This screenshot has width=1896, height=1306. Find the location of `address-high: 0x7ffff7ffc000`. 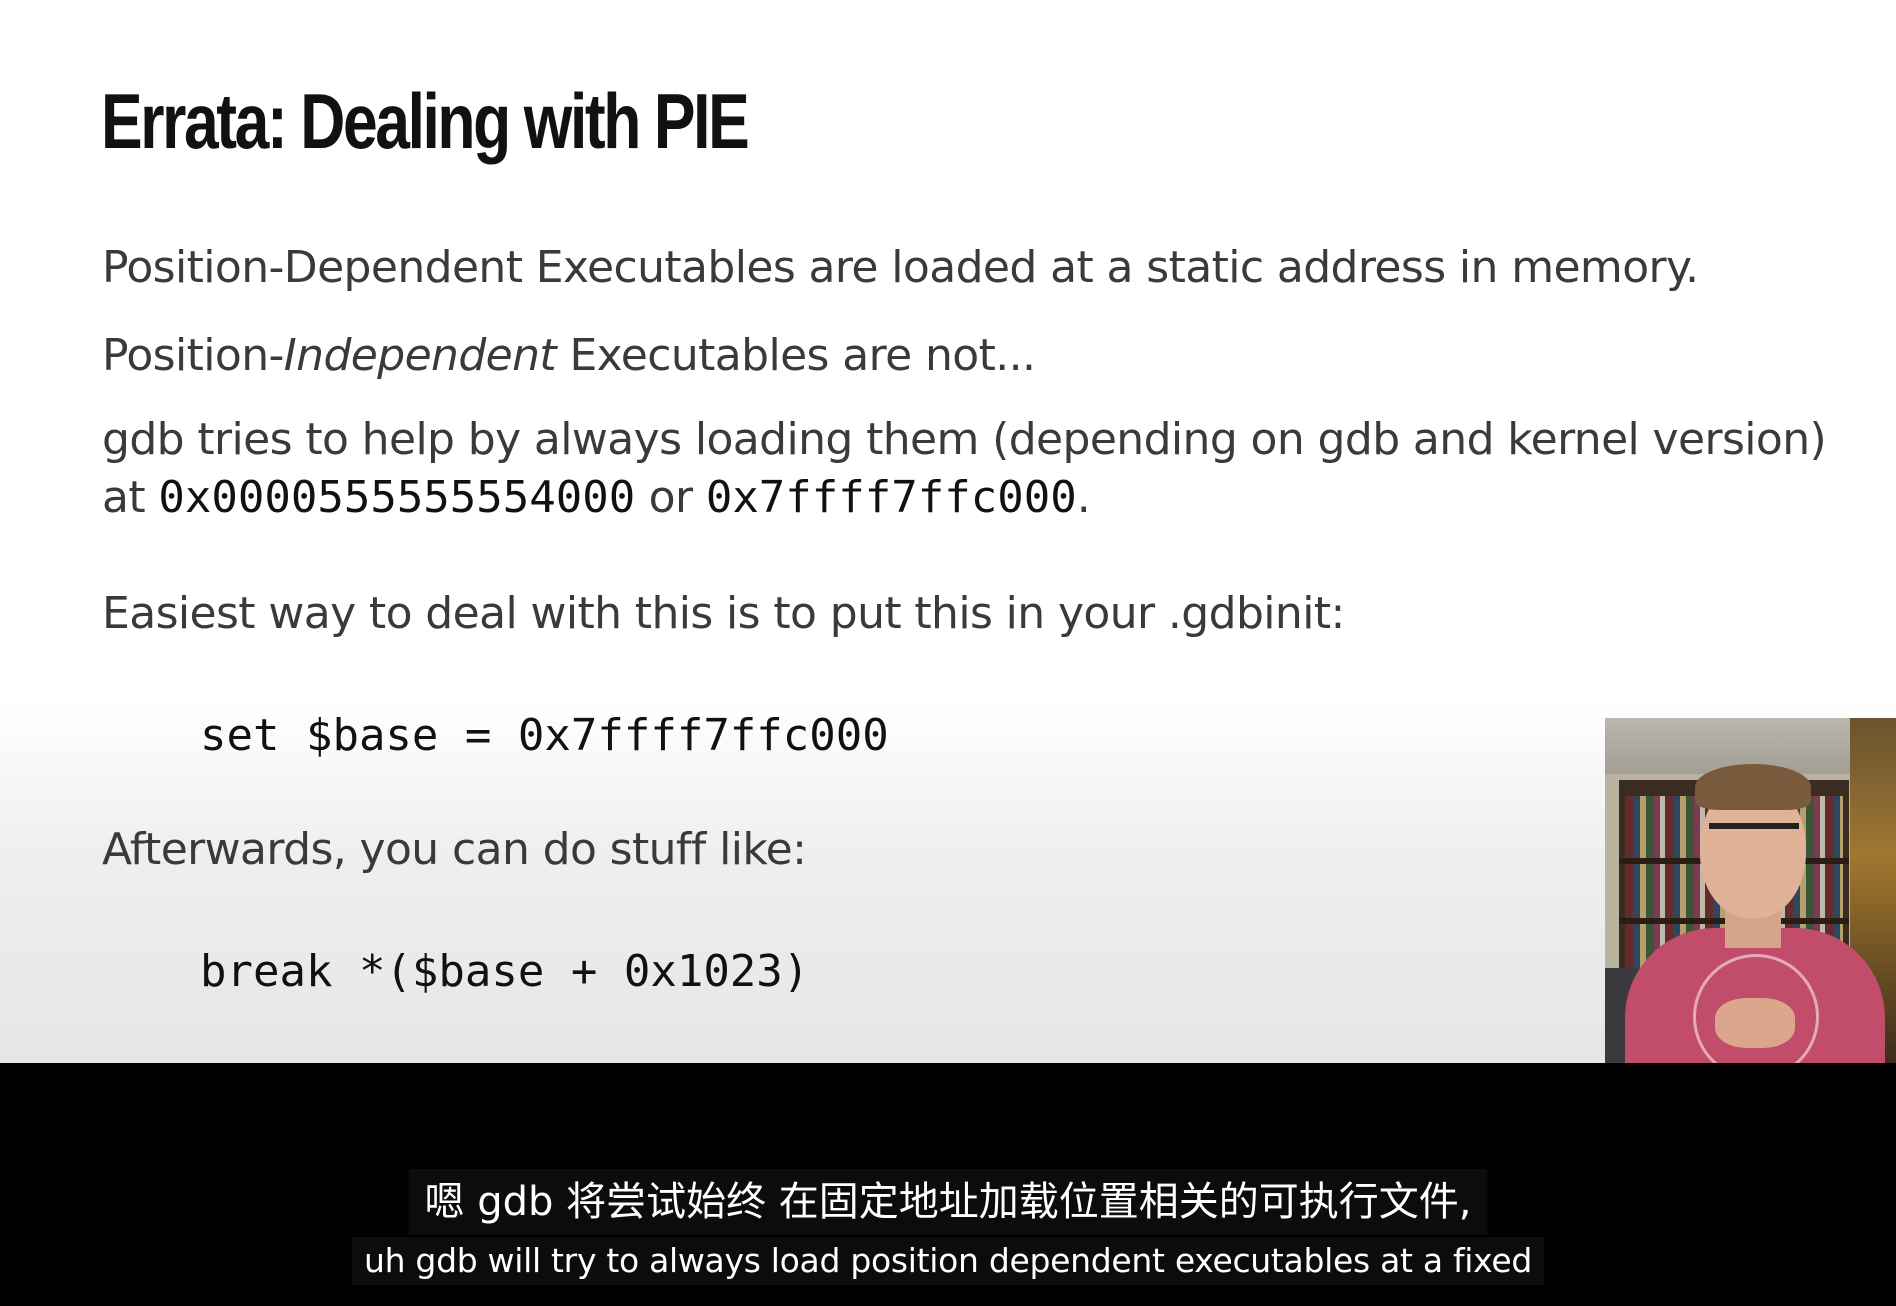

address-high: 0x7ffff7ffc000 is located at coordinates (891, 497).